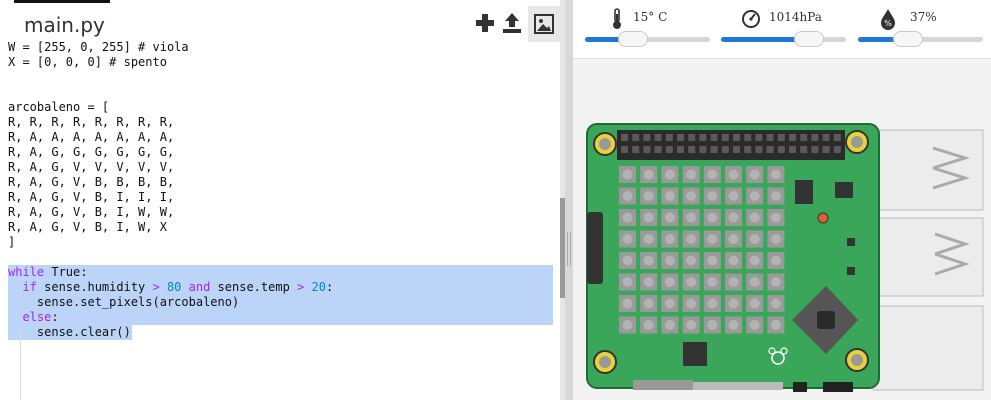  Describe the element at coordinates (908, 39) in the screenshot. I see `humidity-slider-knob` at that location.